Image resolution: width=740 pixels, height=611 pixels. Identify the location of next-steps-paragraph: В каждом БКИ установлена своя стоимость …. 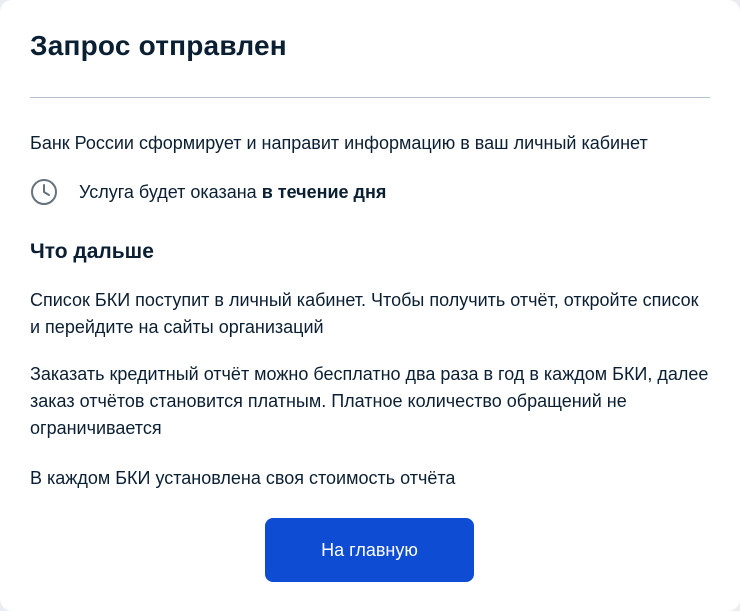
(243, 478).